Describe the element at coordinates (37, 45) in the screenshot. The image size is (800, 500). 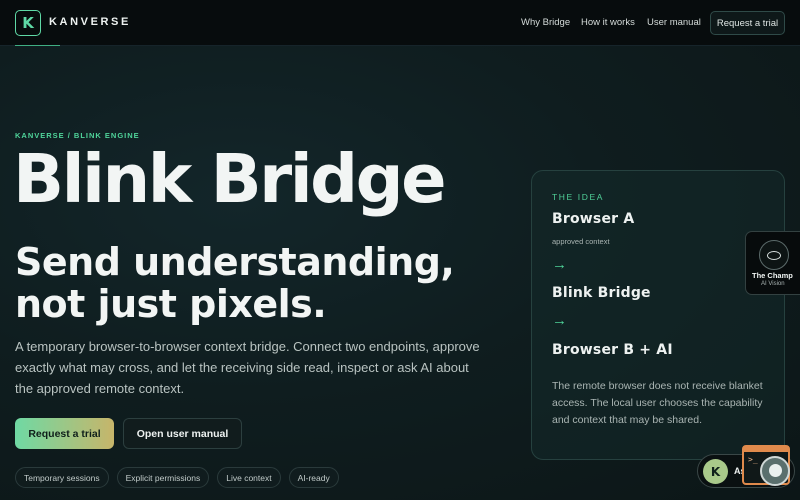
I see `logo-underline-divider` at that location.